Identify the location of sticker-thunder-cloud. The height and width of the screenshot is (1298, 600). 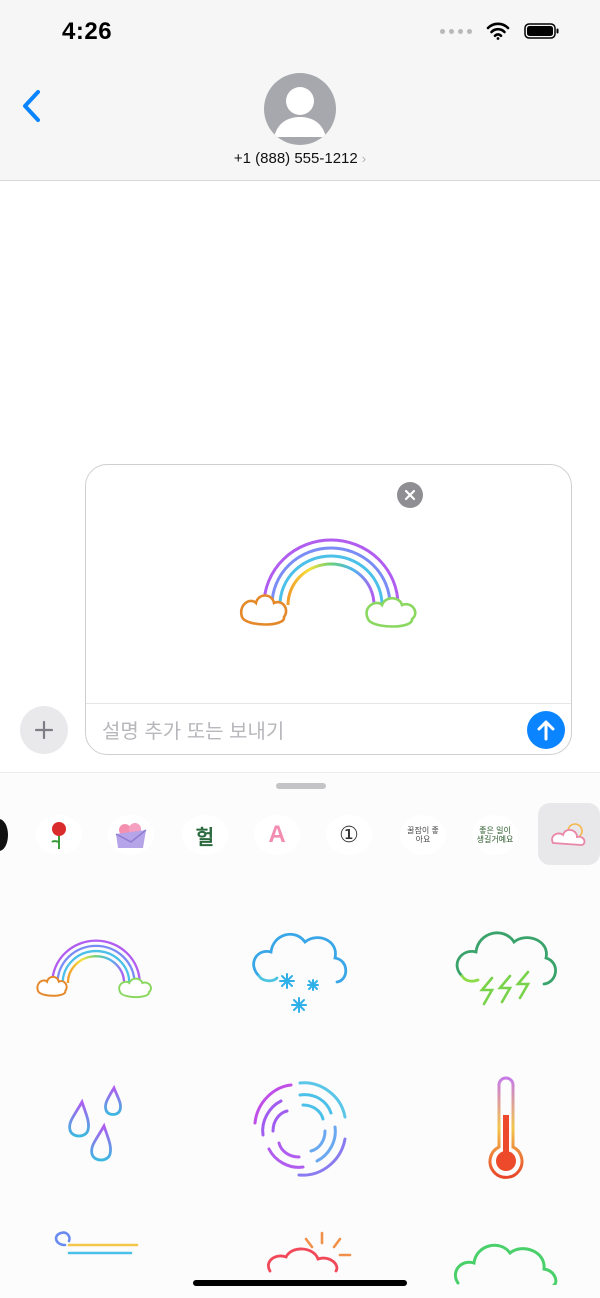
(506, 970).